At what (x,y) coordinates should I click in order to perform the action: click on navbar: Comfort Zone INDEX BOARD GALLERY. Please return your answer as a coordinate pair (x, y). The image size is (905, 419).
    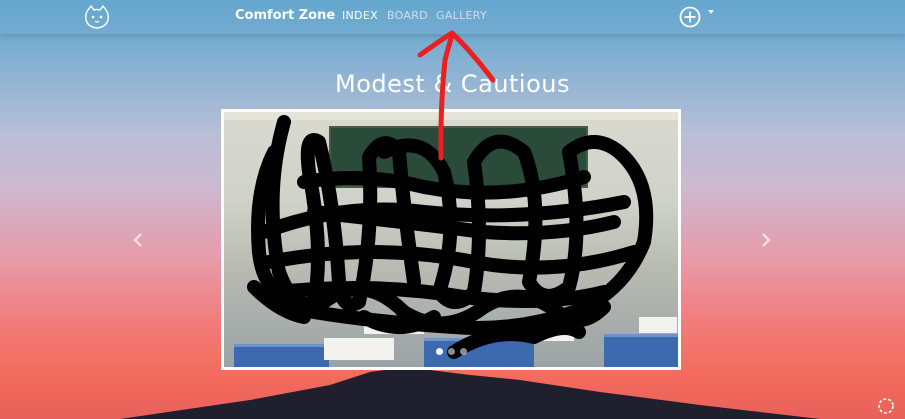
    Looking at the image, I should click on (452, 17).